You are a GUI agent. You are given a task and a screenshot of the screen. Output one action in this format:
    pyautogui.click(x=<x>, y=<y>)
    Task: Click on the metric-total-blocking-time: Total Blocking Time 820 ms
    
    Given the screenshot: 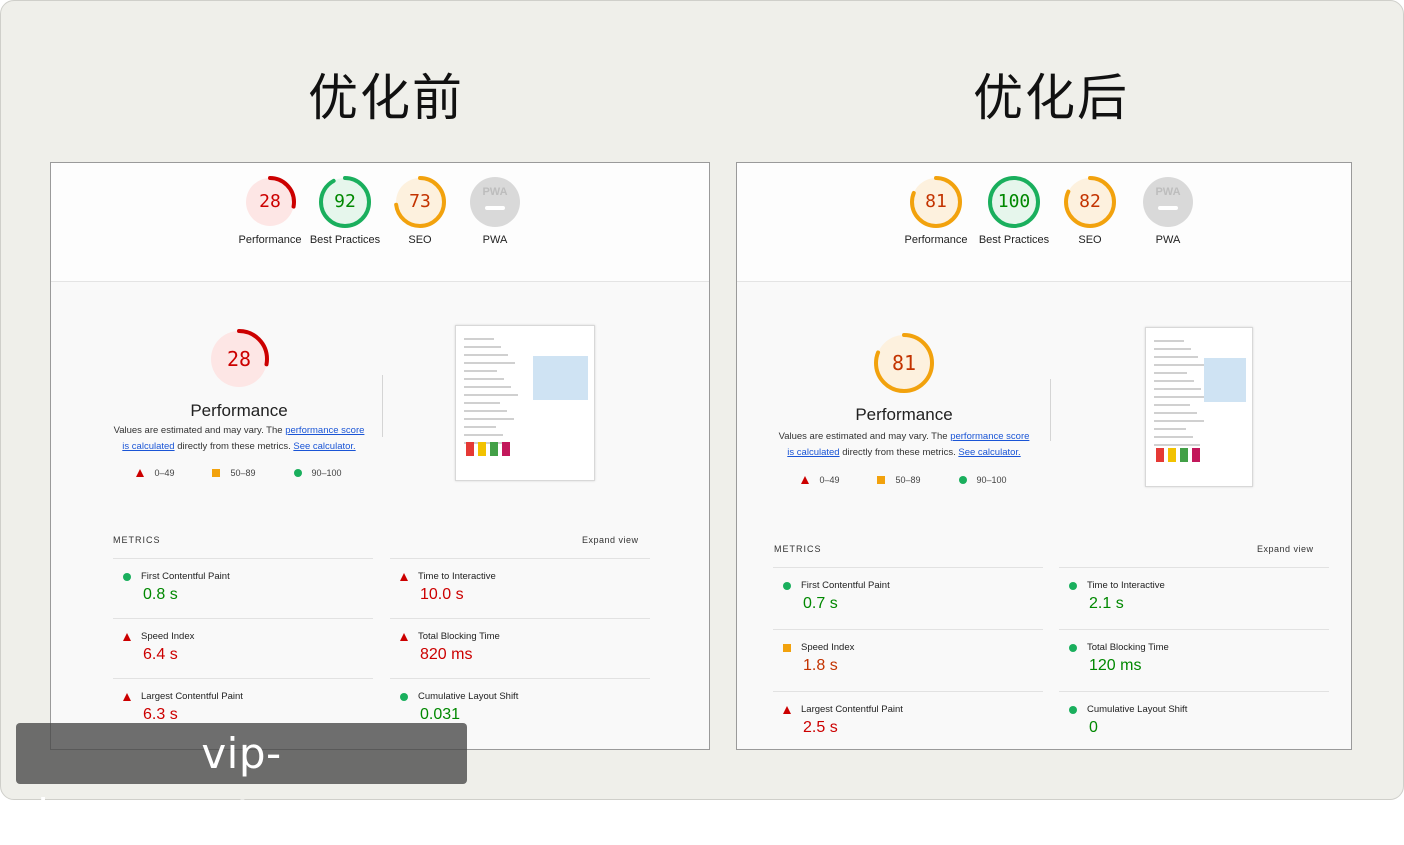 What is the action you would take?
    pyautogui.click(x=520, y=648)
    